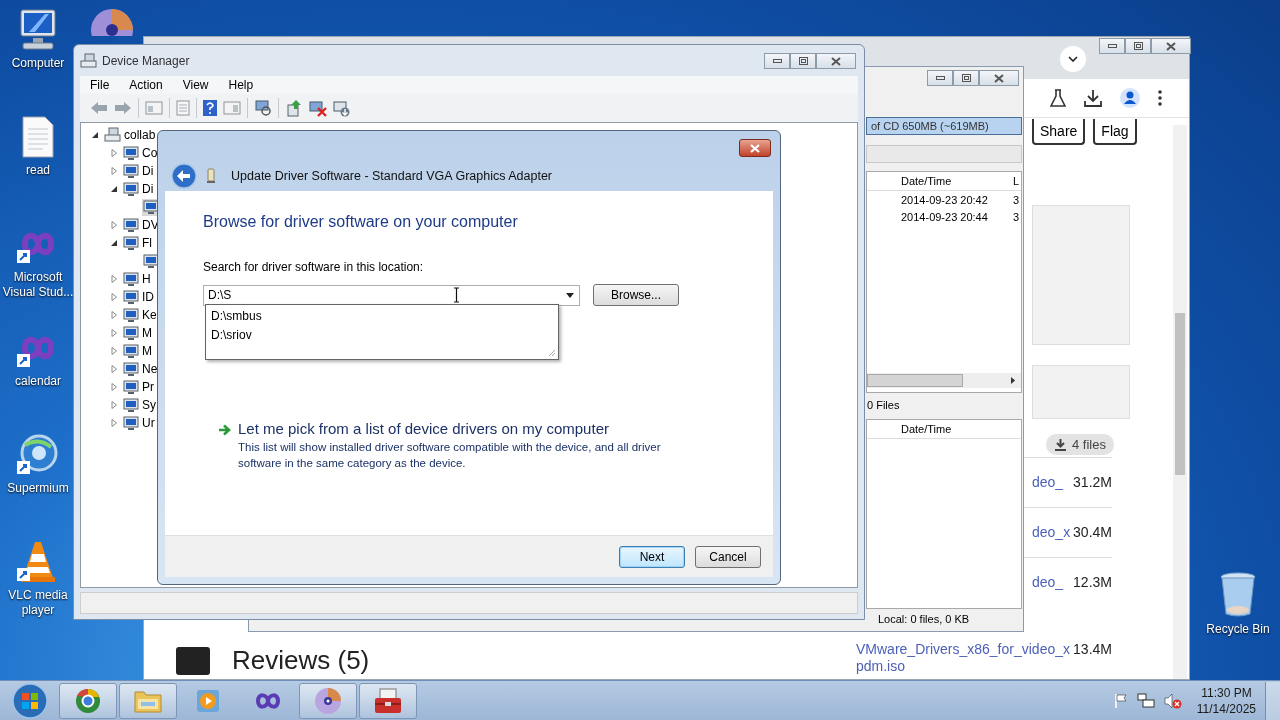 The width and height of the screenshot is (1280, 720). Describe the element at coordinates (1238, 629) in the screenshot. I see `icon-label: Recycle Bin` at that location.